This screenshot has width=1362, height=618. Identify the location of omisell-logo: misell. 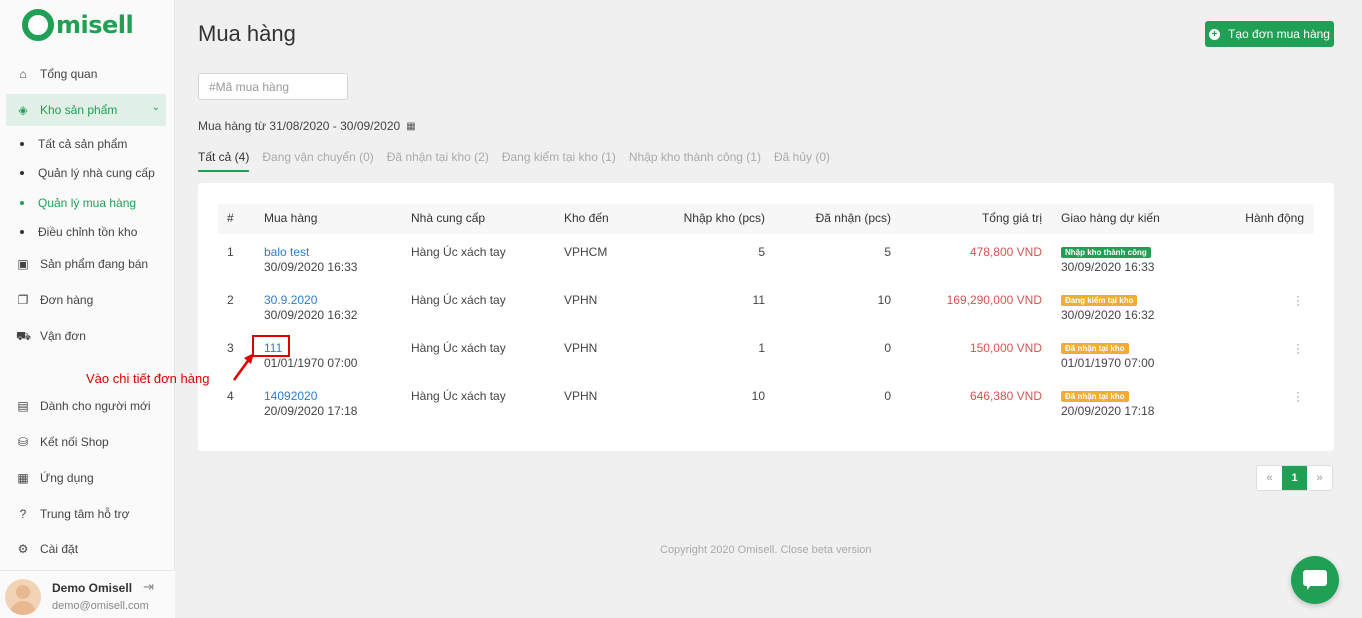
(78, 25).